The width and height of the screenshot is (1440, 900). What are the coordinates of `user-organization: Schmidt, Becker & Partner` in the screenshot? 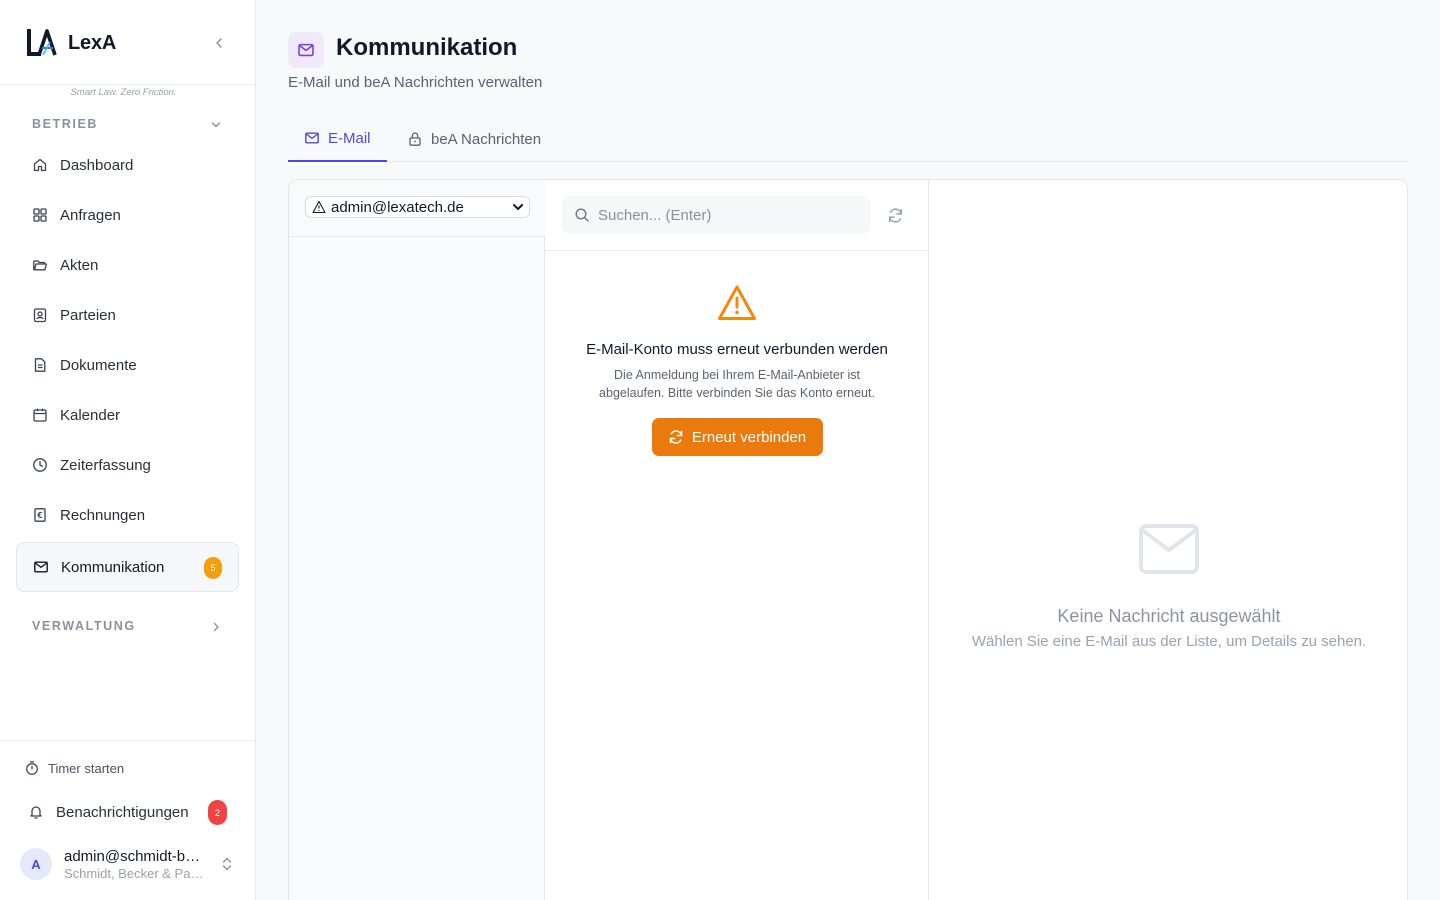 It's located at (135, 873).